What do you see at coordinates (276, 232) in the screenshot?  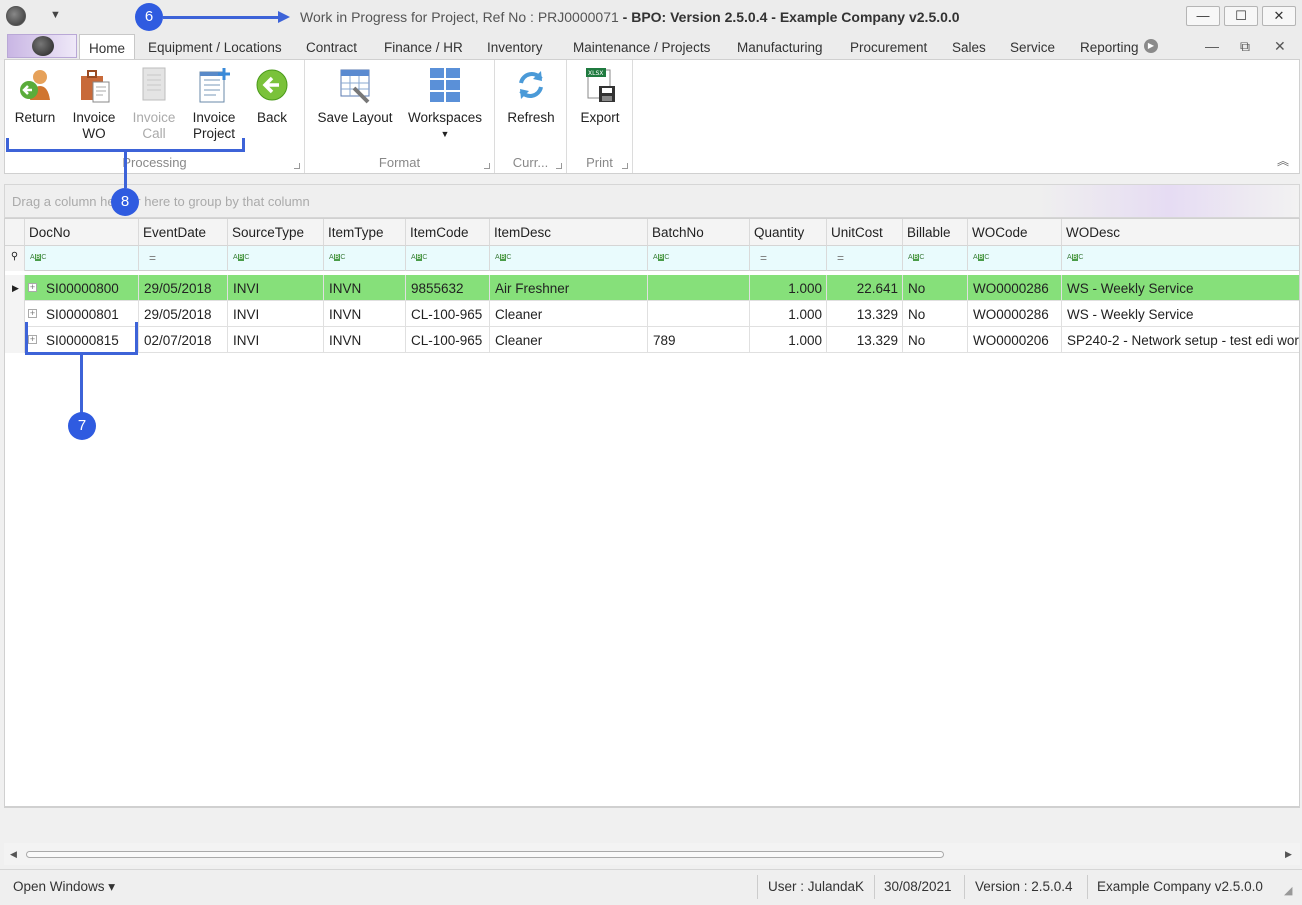 I see `column-header-sourcetype: SourceType` at bounding box center [276, 232].